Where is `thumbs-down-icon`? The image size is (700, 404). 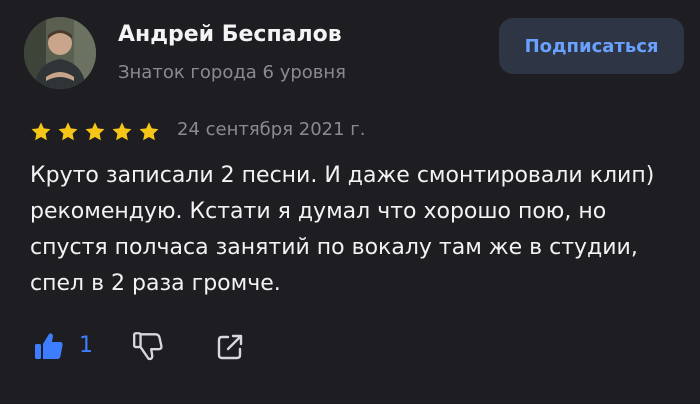 thumbs-down-icon is located at coordinates (148, 346).